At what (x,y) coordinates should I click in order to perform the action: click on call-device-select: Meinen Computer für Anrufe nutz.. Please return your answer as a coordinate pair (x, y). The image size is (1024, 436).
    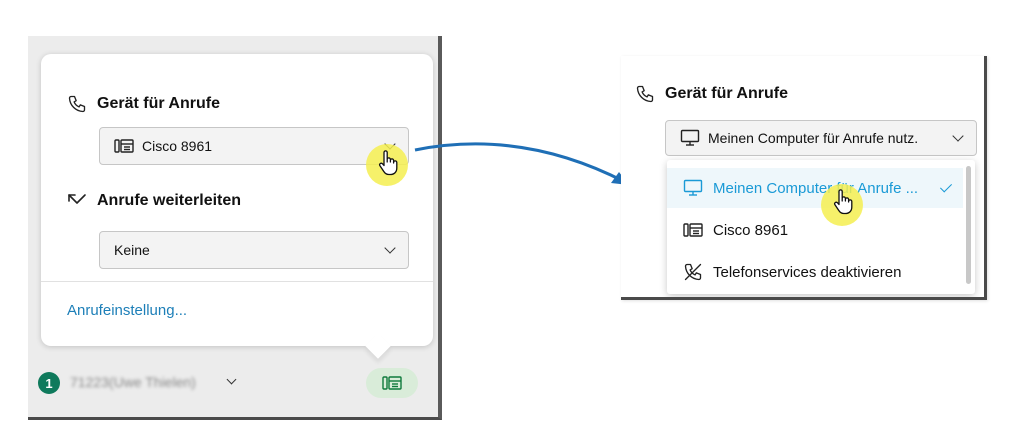
    Looking at the image, I should click on (821, 138).